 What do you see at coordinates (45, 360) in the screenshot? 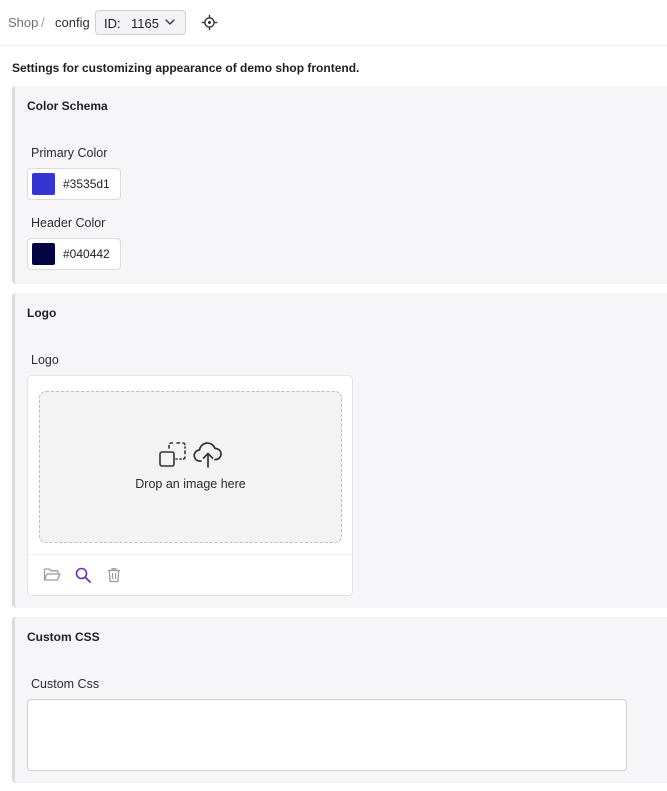
I see `logo-field-label: Logo` at bounding box center [45, 360].